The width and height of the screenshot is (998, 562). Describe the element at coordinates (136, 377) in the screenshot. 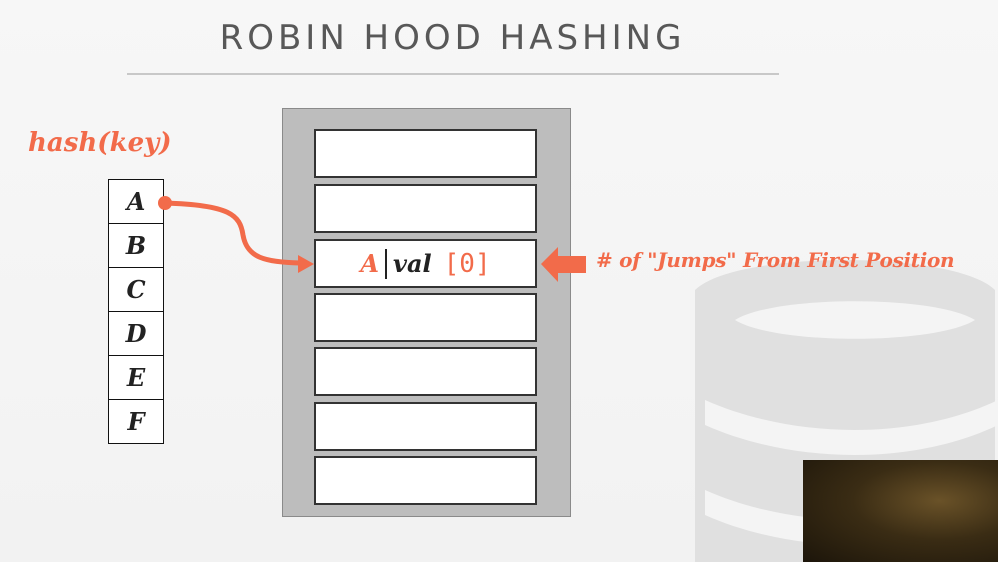

I see `key-e: E` at that location.